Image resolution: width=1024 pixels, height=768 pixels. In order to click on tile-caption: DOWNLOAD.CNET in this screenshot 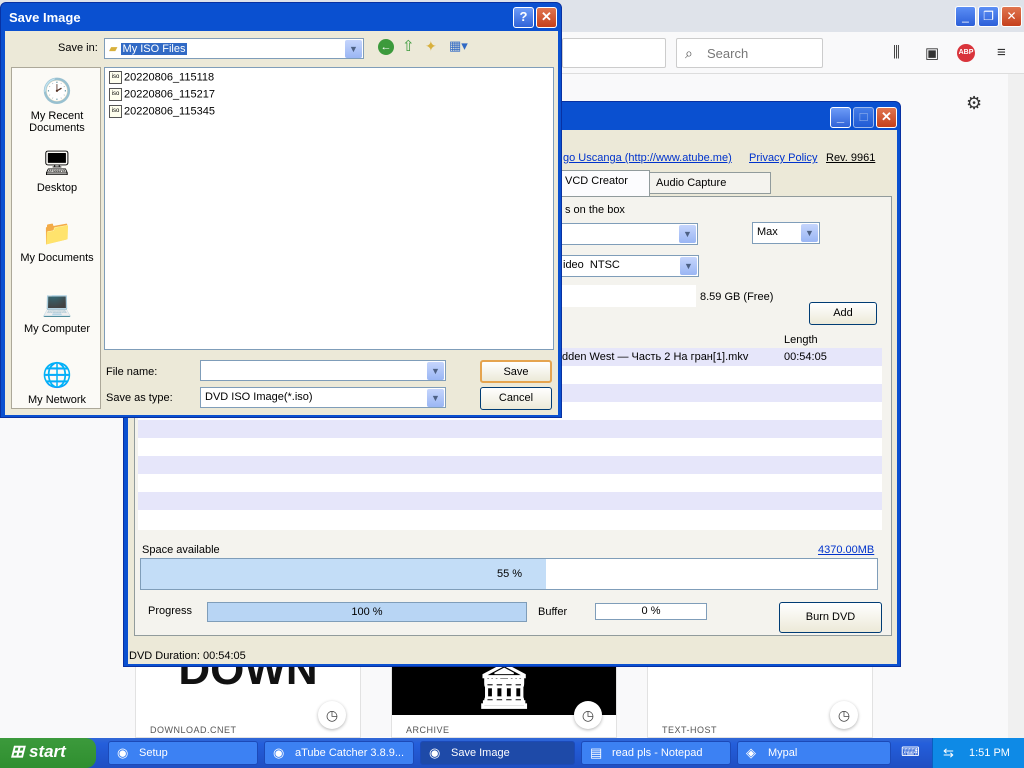, I will do `click(193, 730)`.